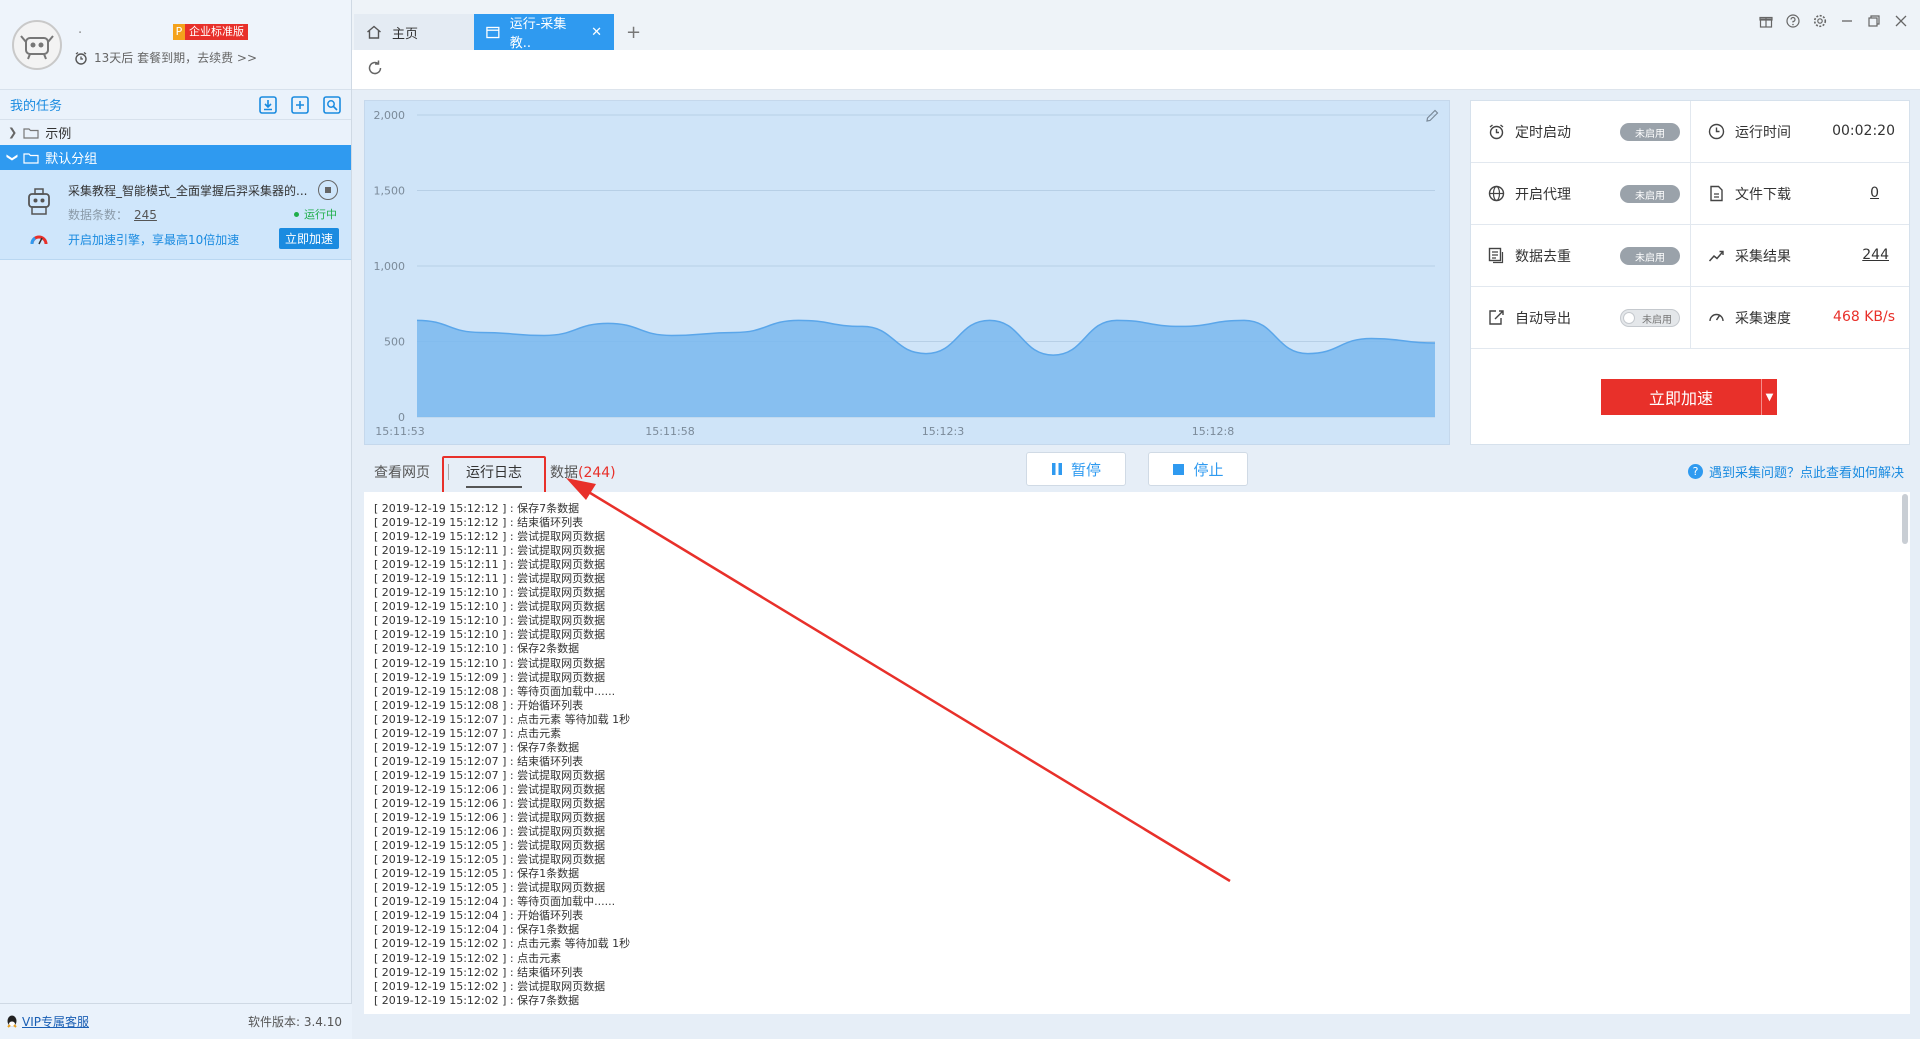 This screenshot has width=1920, height=1039. I want to click on stat-auto-export: 自动导出 未启用, so click(1580, 318).